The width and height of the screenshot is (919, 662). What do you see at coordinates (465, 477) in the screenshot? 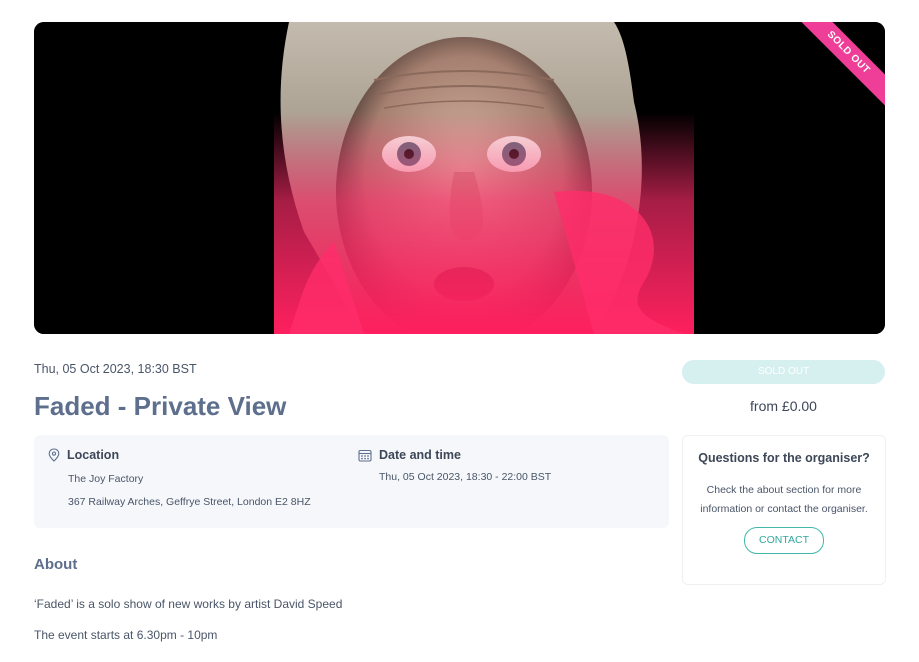
I see `datetime-value: Thu, 05 Oct 2023, 18:30 - 22:00 BST` at bounding box center [465, 477].